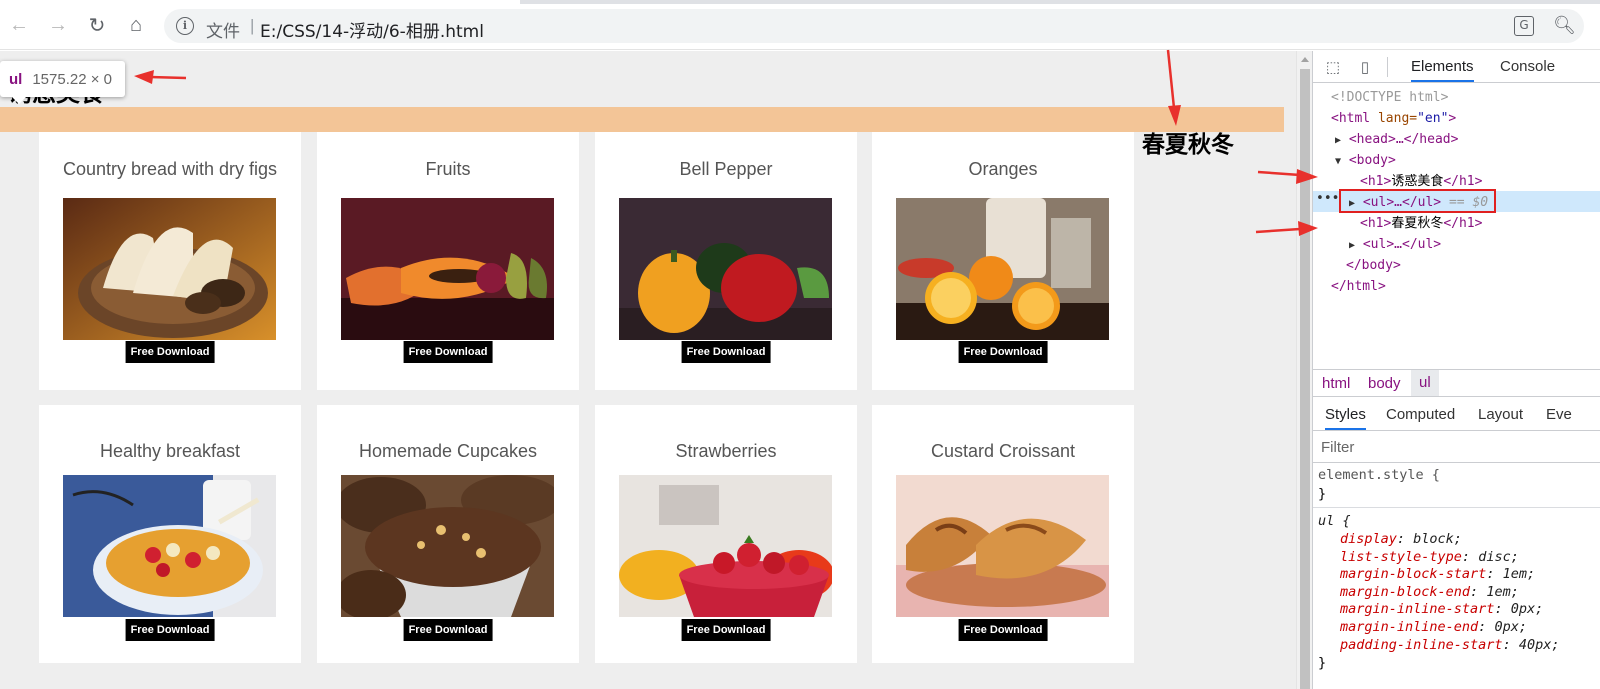  Describe the element at coordinates (1279, 173) in the screenshot. I see `arrow-to-dom-h1-first` at that location.